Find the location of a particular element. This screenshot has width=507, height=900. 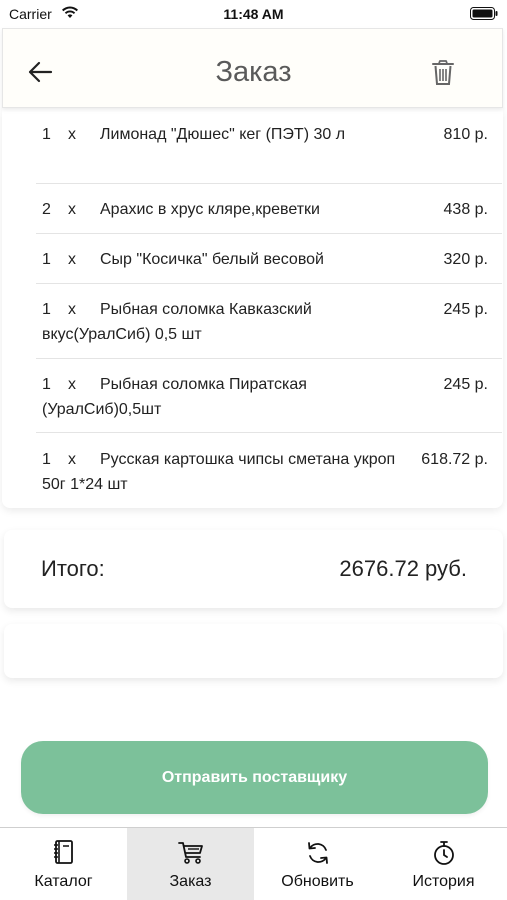

catalog-book-icon is located at coordinates (63, 852).